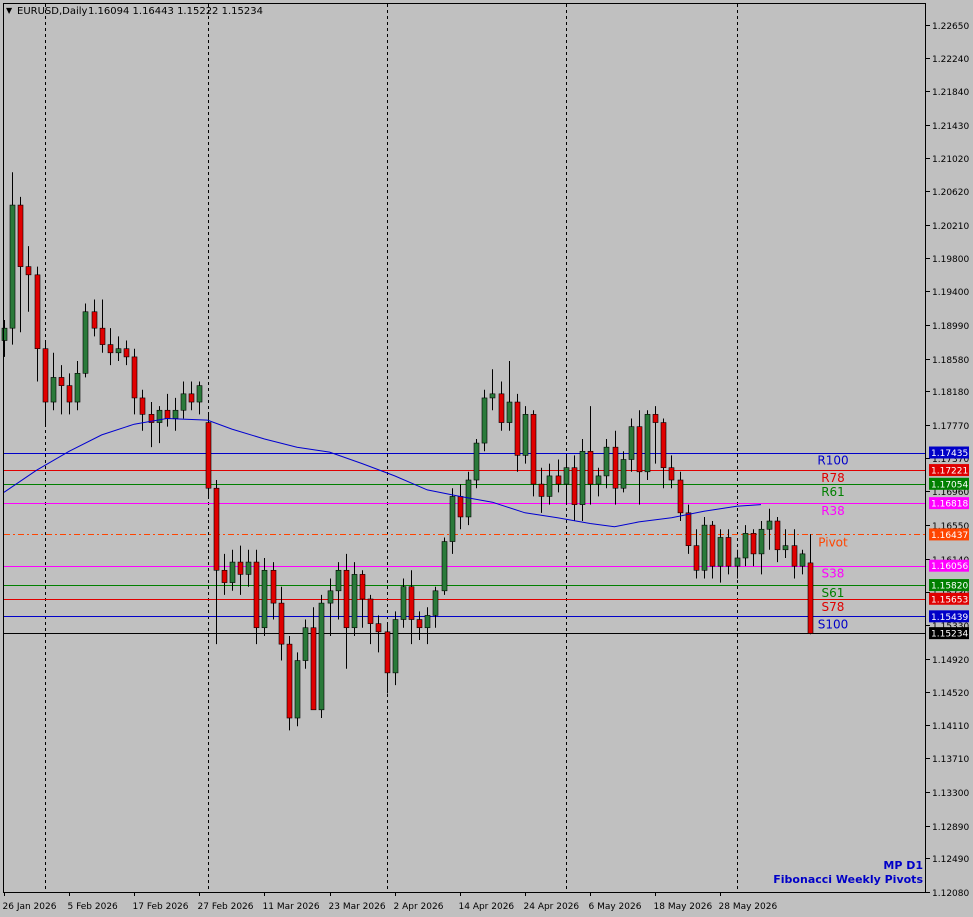  I want to click on pivot-label-r38: R38, so click(833, 511).